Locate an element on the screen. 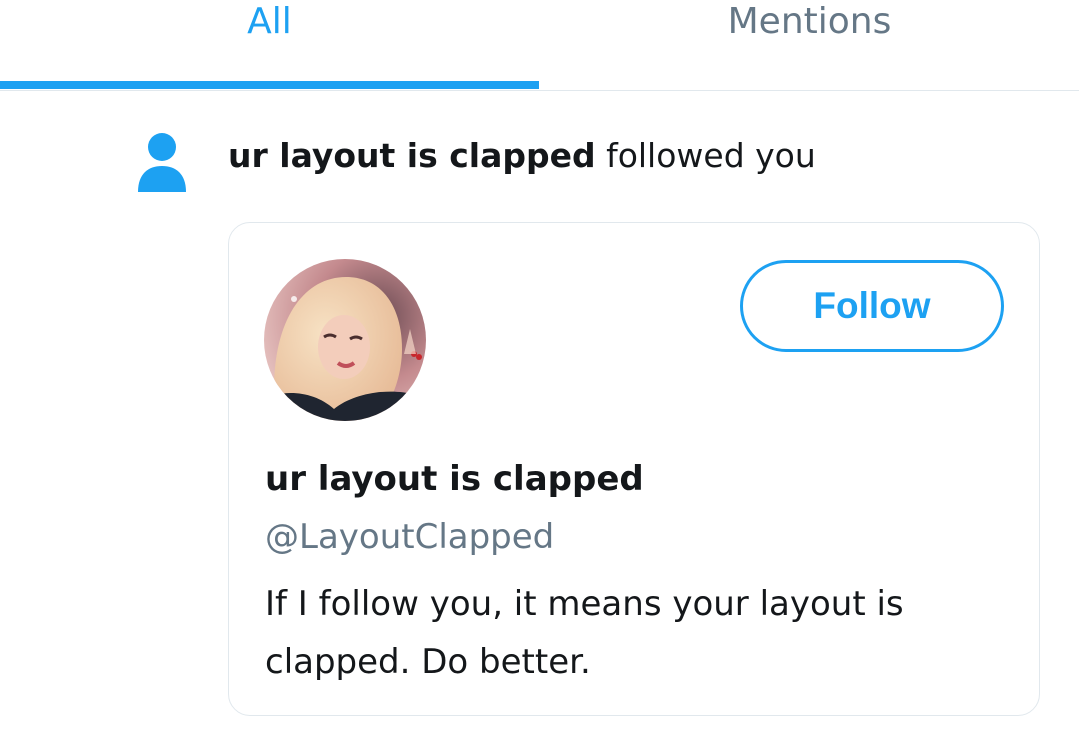 The image size is (1079, 736). avatar is located at coordinates (345, 340).